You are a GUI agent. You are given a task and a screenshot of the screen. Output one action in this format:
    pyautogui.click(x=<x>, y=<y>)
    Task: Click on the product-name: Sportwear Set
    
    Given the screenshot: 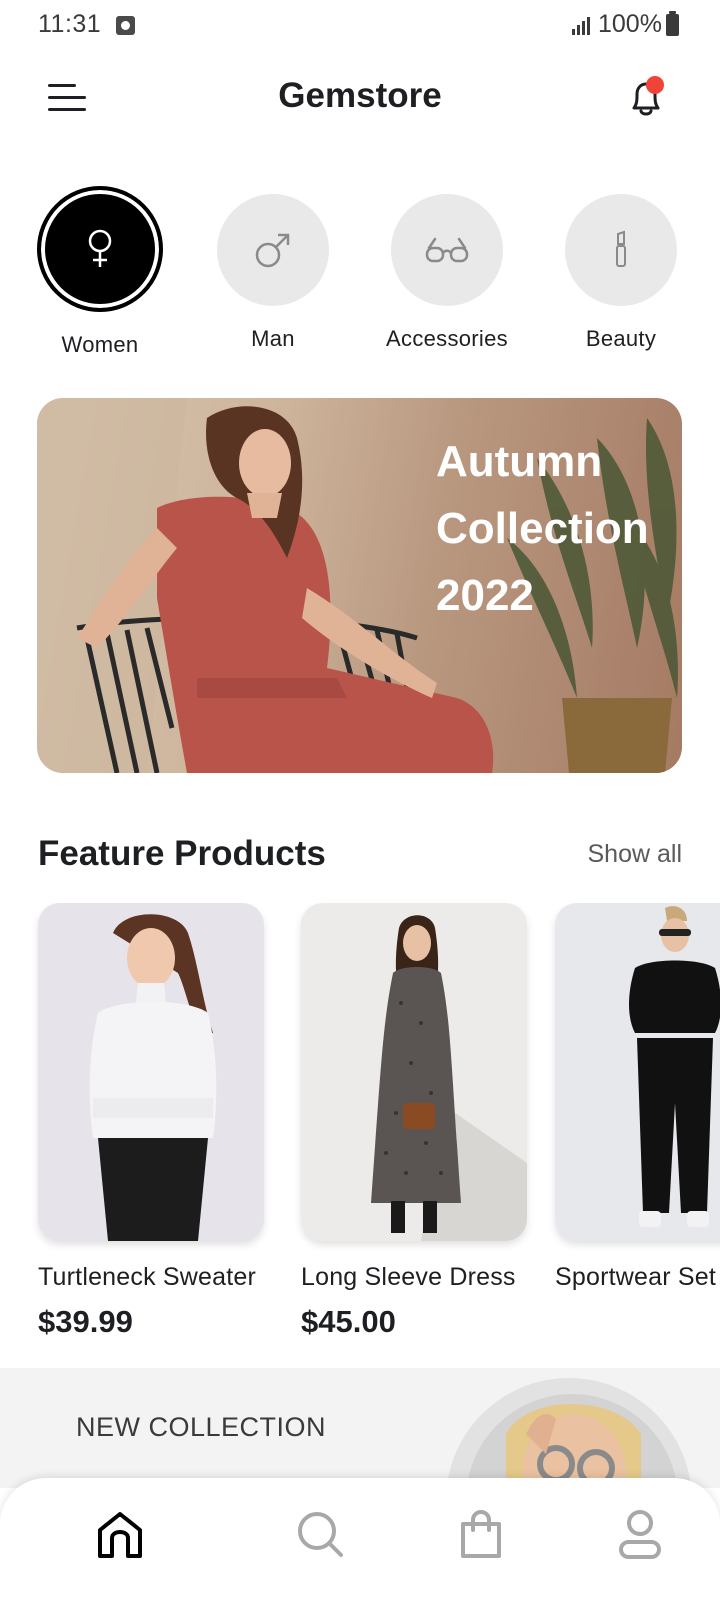 What is the action you would take?
    pyautogui.click(x=636, y=1277)
    